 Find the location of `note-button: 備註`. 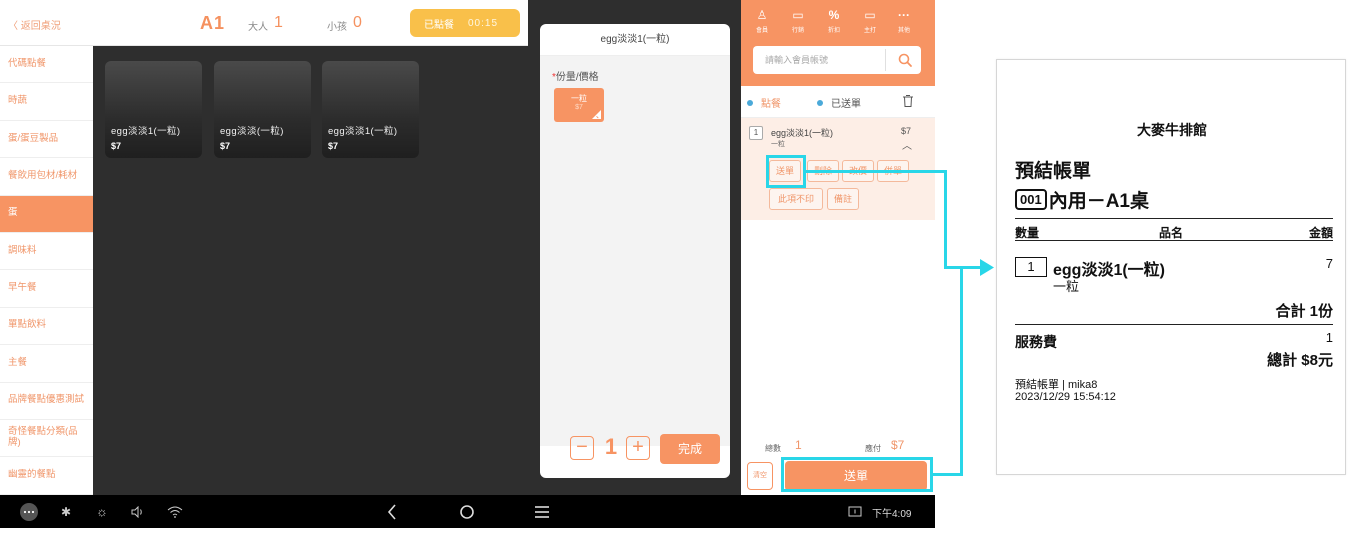

note-button: 備註 is located at coordinates (843, 199).